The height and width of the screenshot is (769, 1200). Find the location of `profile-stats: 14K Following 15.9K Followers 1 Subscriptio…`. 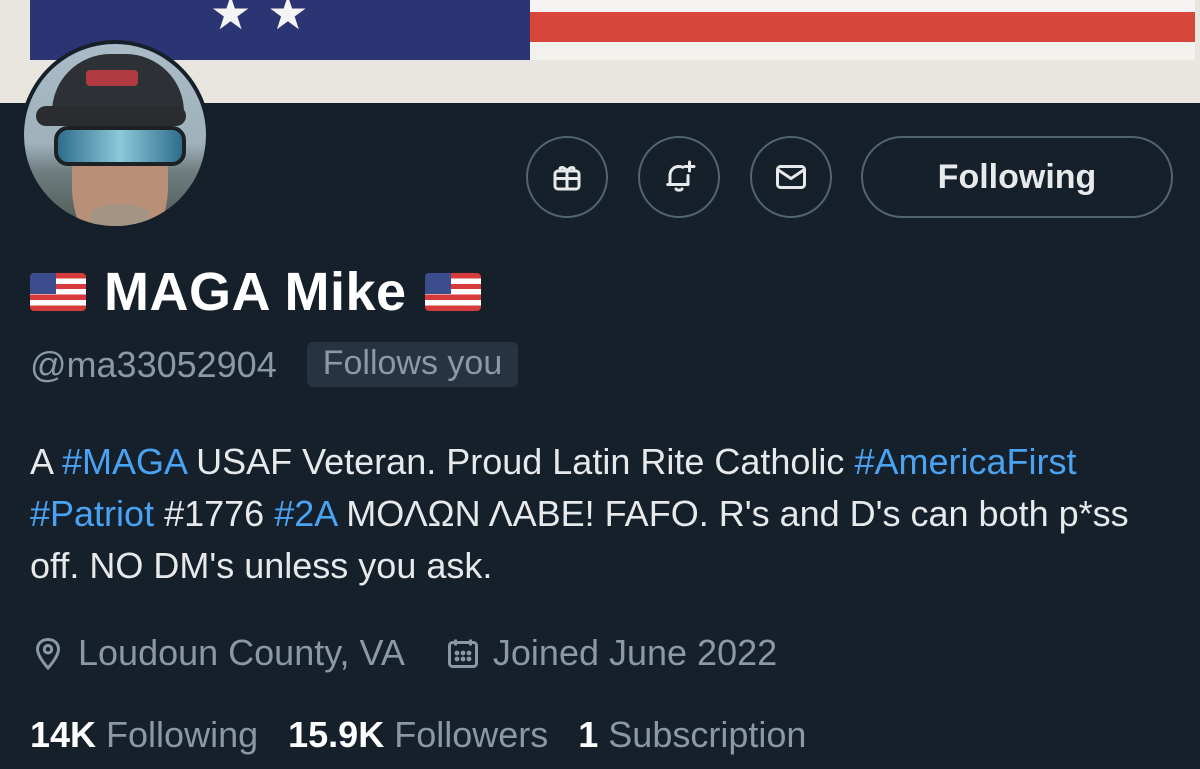

profile-stats: 14K Following 15.9K Followers 1 Subscriptio… is located at coordinates (433, 735).